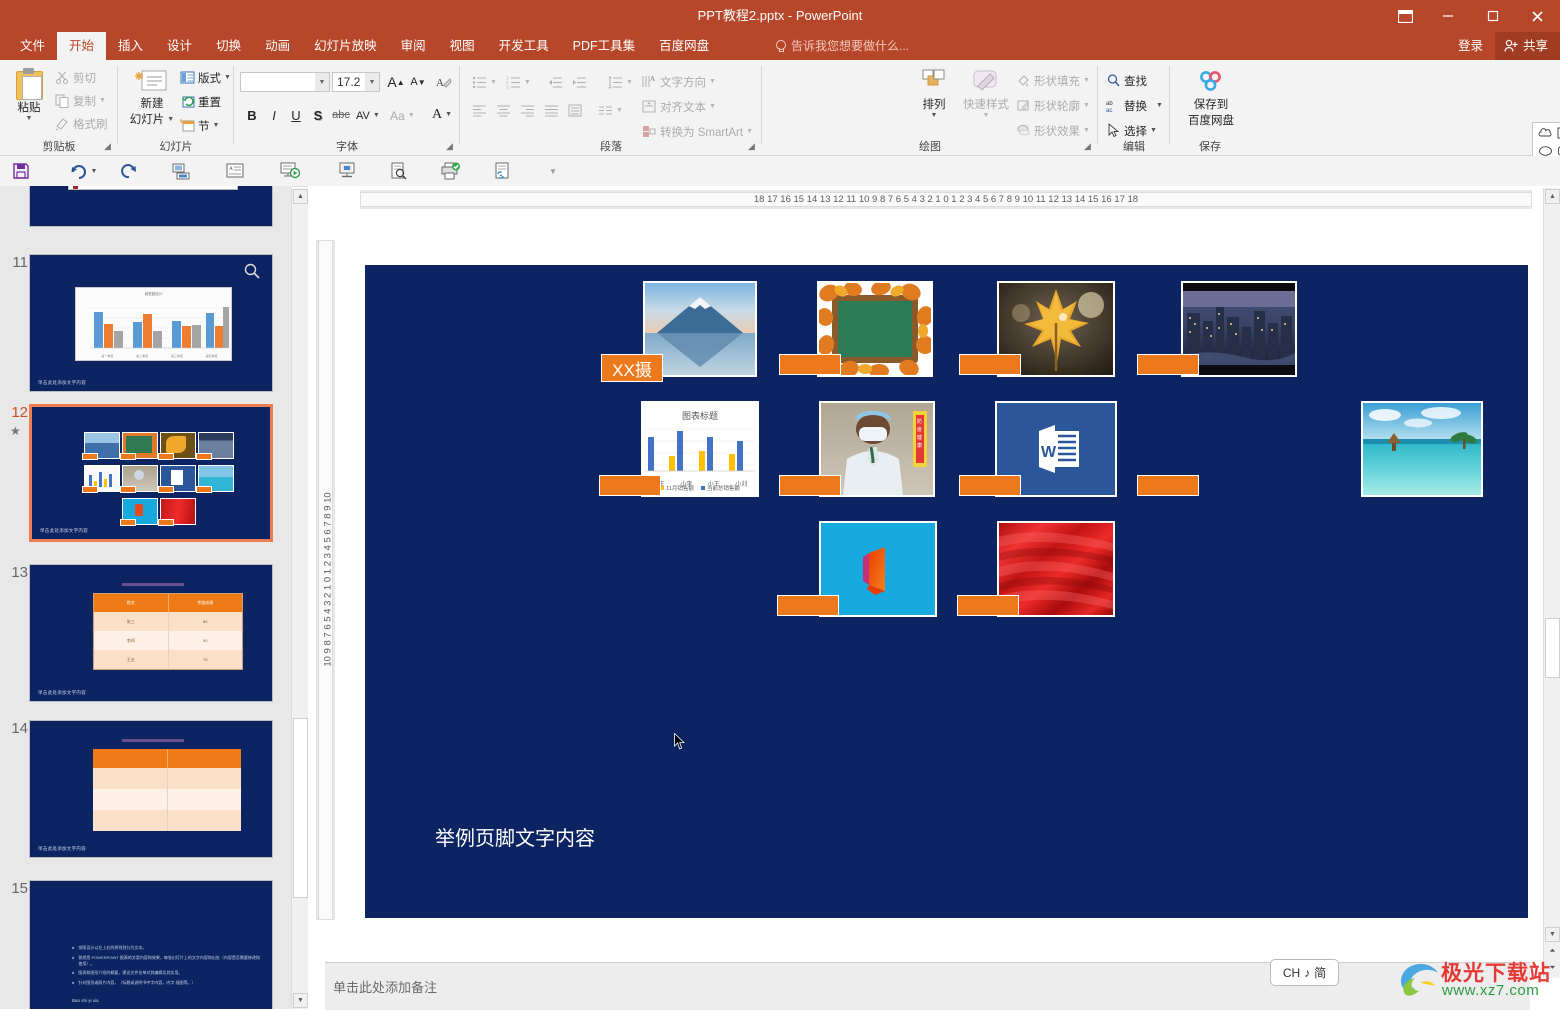 This screenshot has width=1560, height=1010. Describe the element at coordinates (290, 171) in the screenshot. I see `slideshow-from-current-icon` at that location.